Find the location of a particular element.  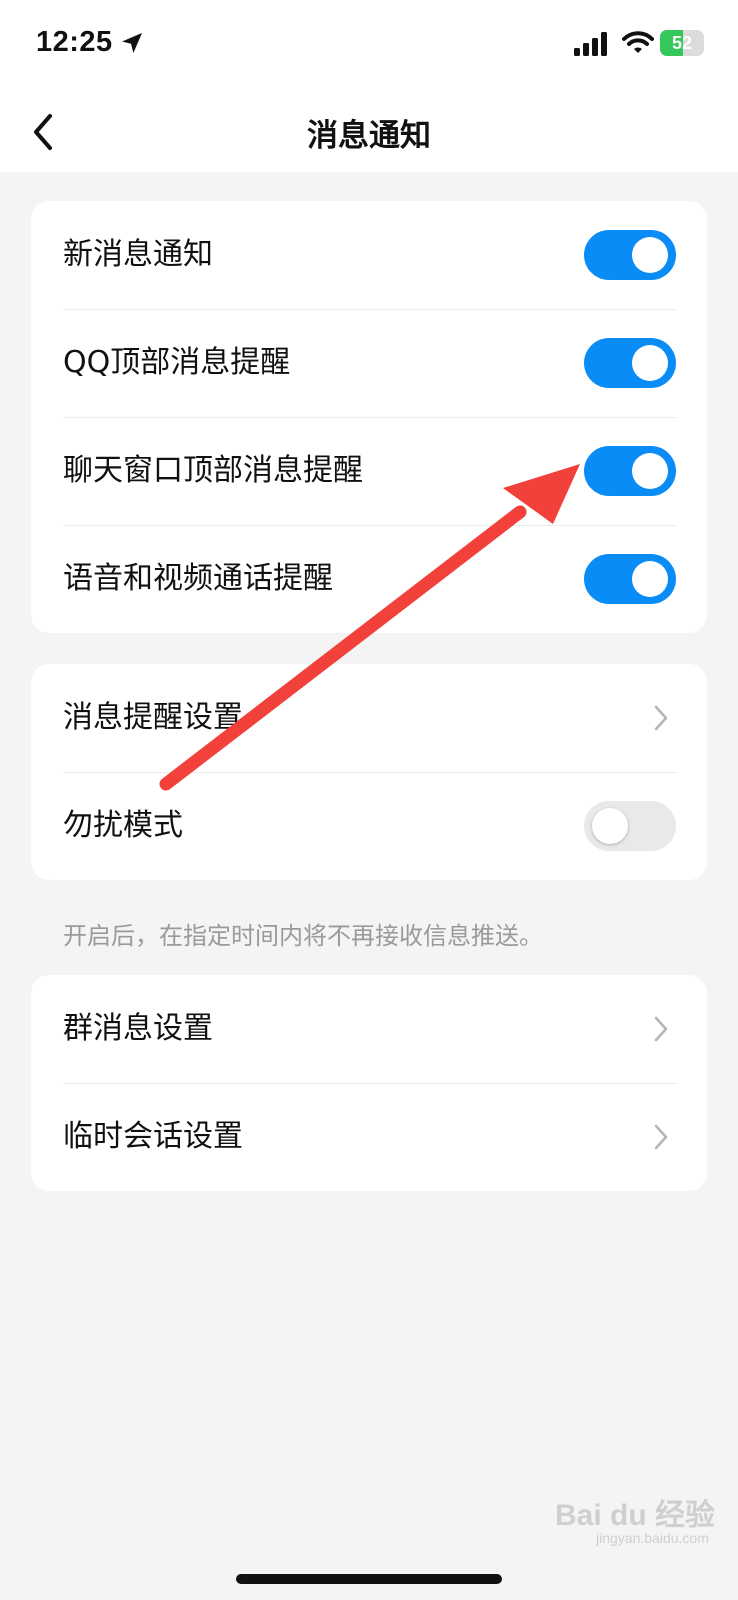

annotation-arrow-icon is located at coordinates (369, 627).